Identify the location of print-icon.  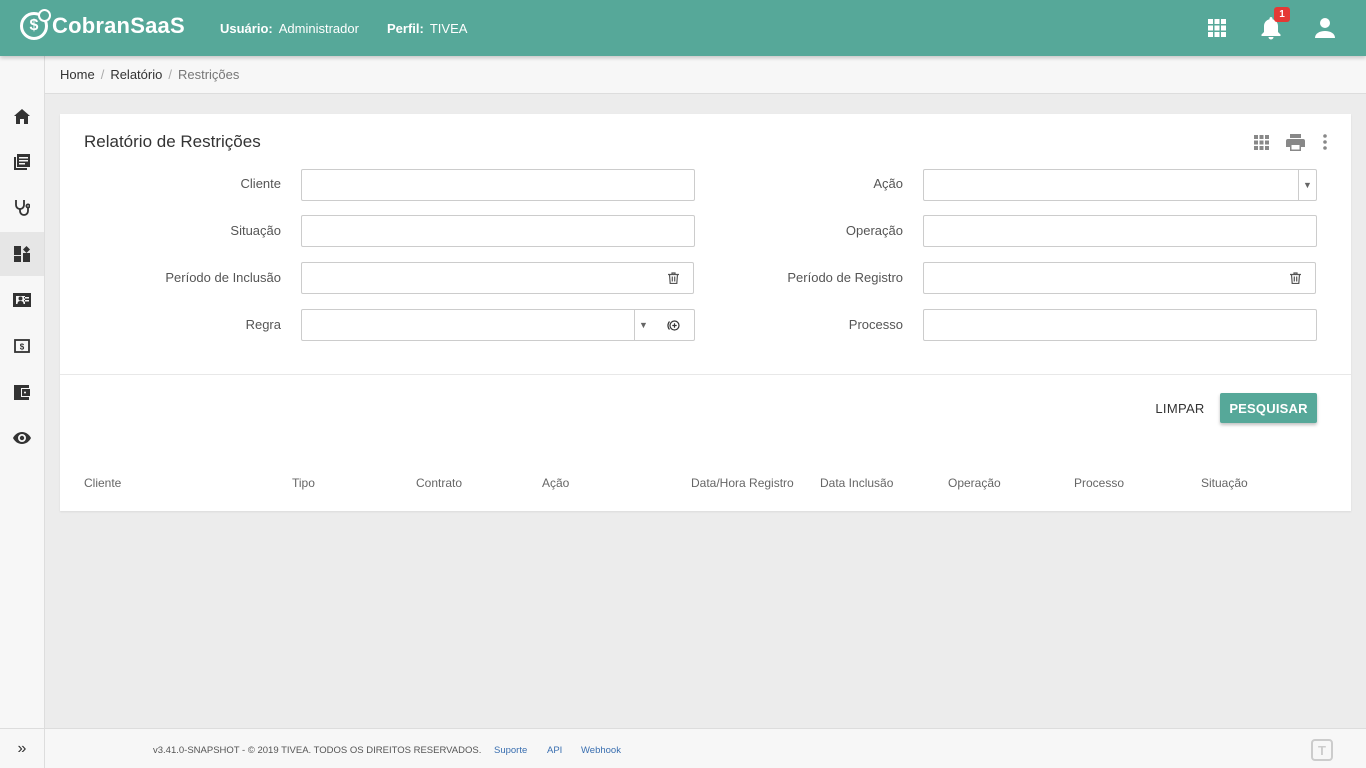
(1295, 142).